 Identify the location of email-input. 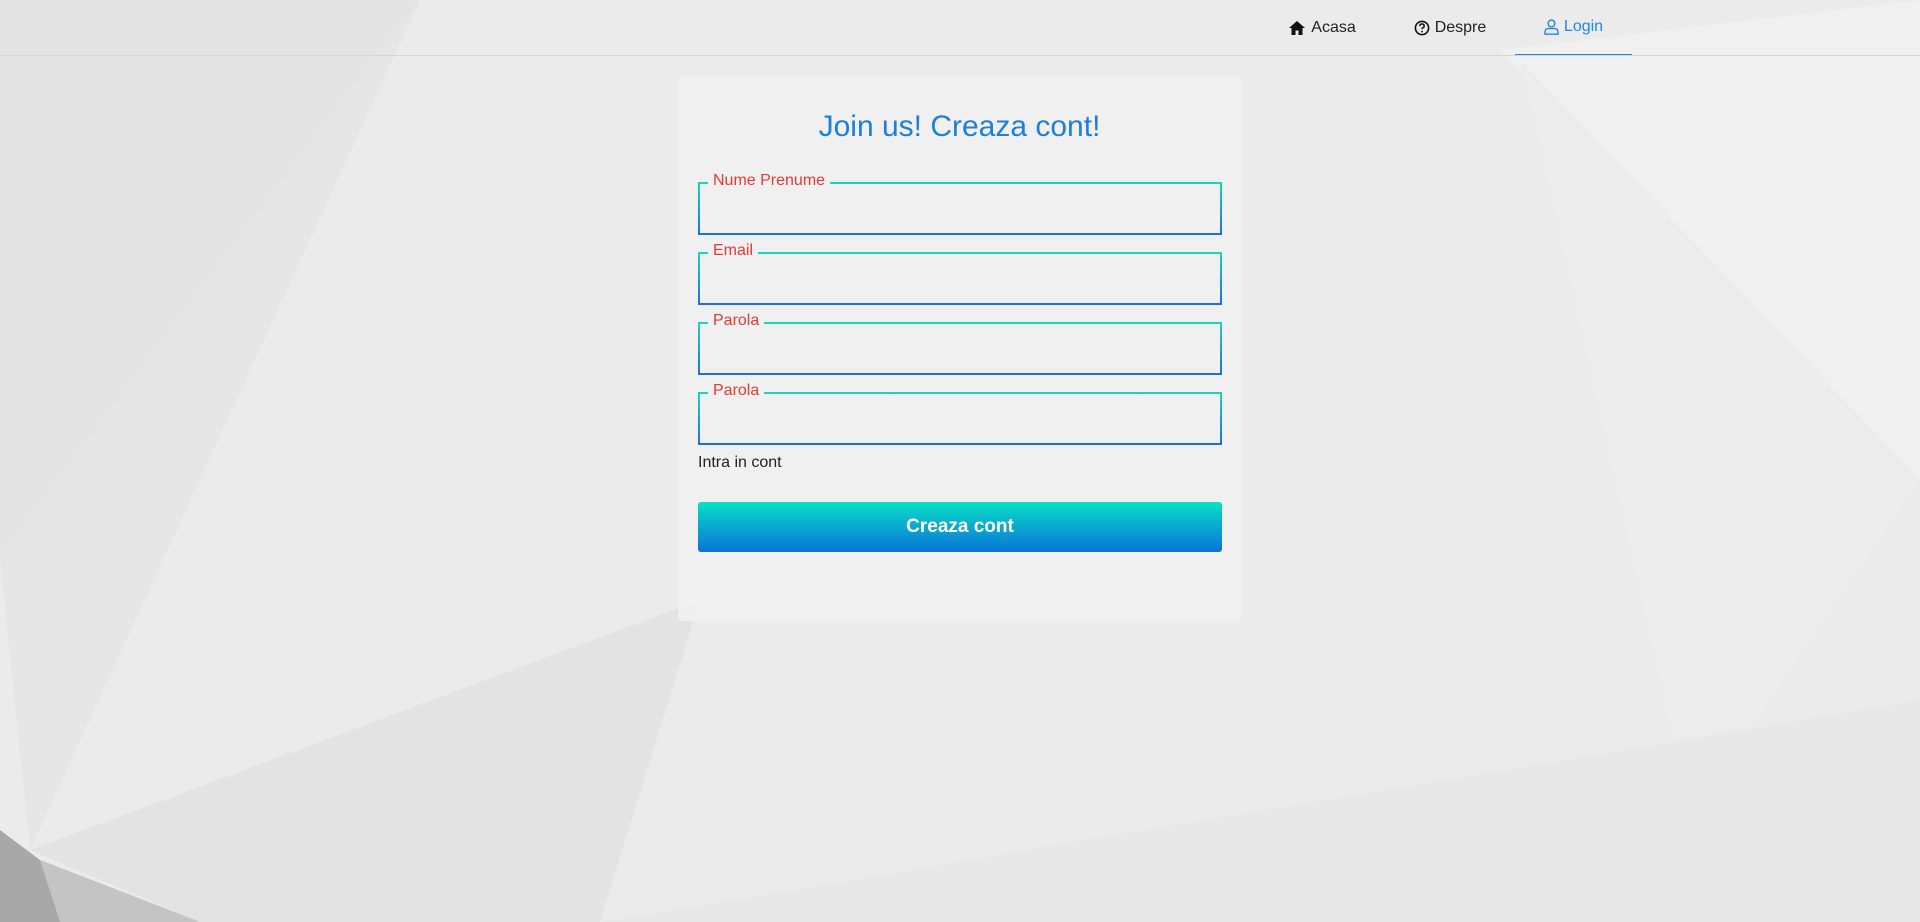
(960, 278).